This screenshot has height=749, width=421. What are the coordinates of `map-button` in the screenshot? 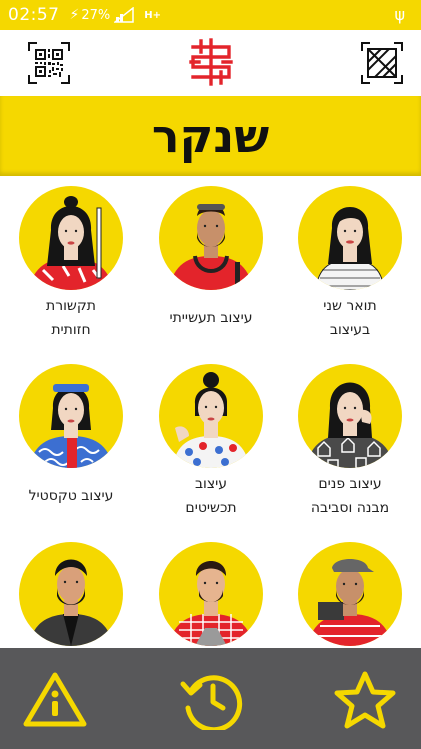 It's located at (382, 63).